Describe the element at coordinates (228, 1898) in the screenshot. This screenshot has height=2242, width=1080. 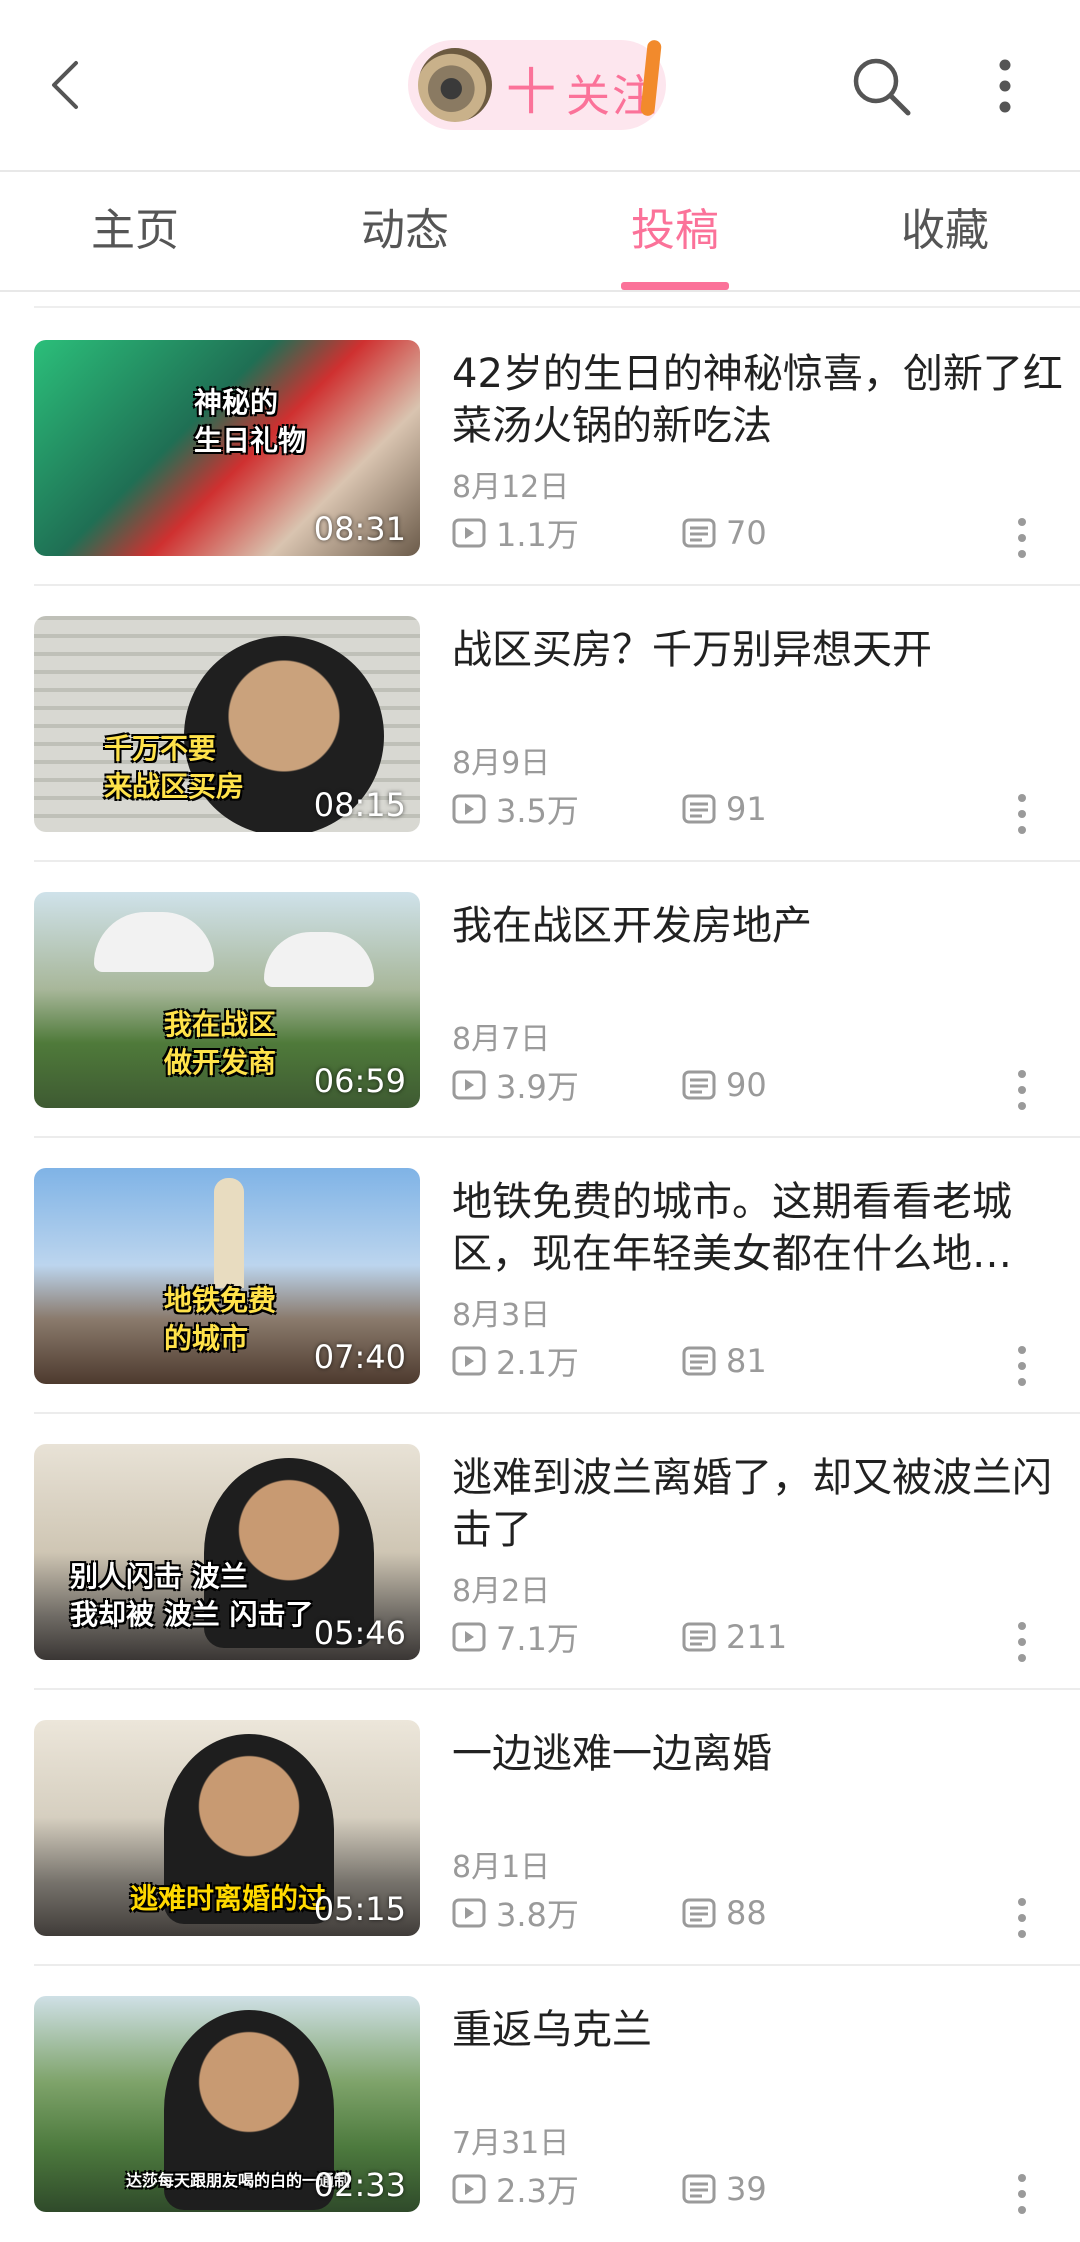
I see `thumbnail-caption: 逃难时离婚的过` at that location.